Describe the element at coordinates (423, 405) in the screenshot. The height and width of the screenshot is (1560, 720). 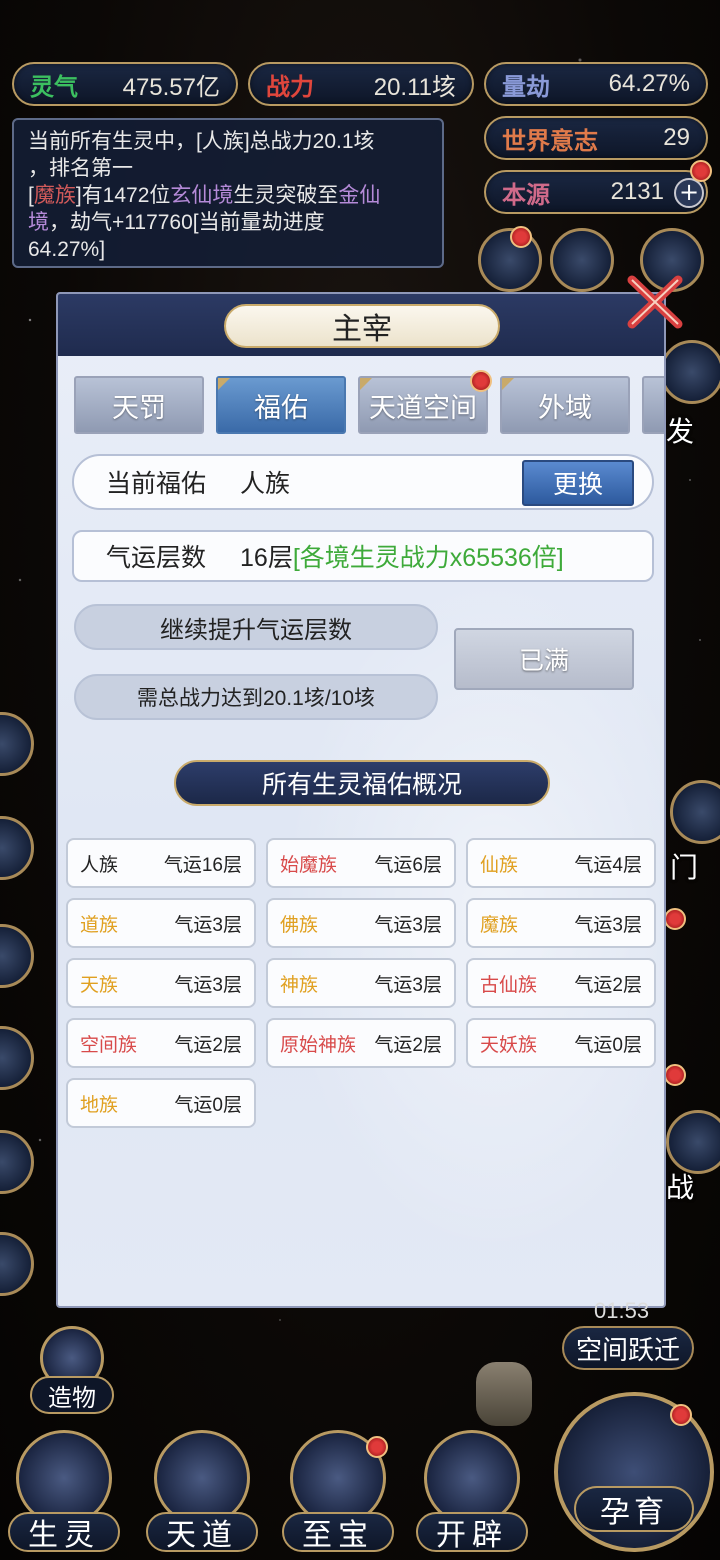
I see `tab-tiandao-space: 天道空间` at that location.